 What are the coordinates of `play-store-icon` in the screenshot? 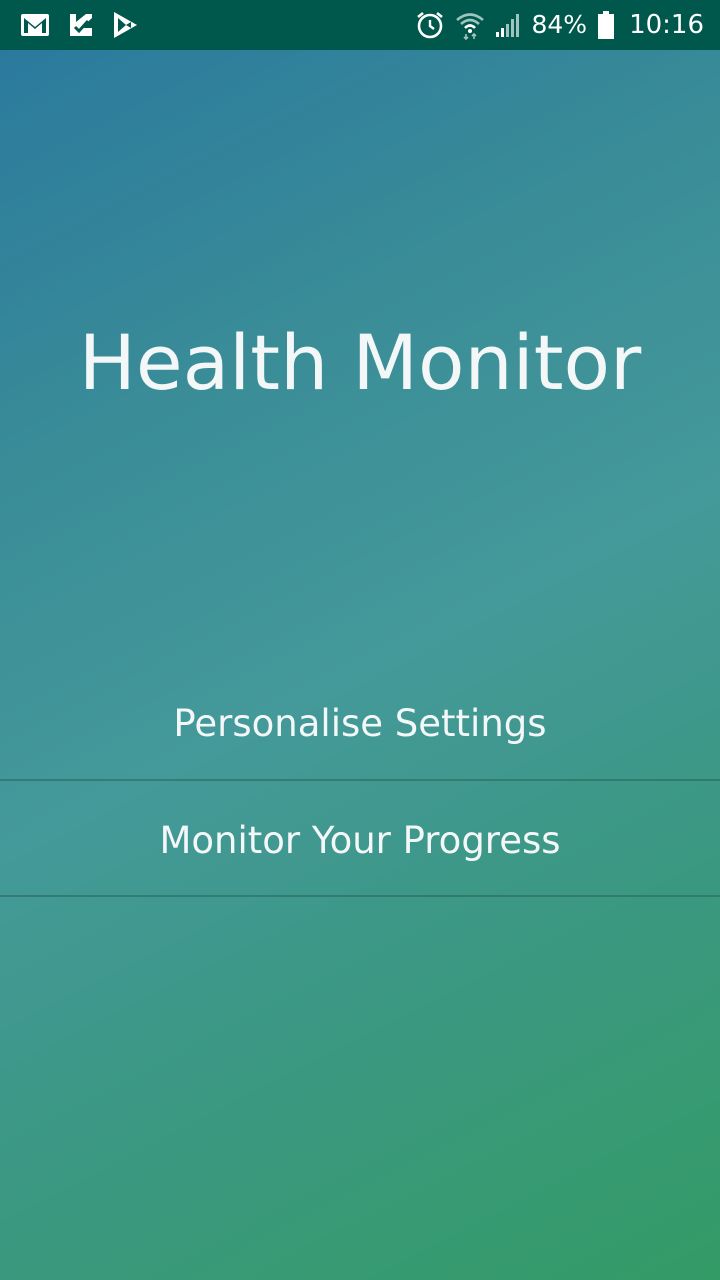 It's located at (125, 25).